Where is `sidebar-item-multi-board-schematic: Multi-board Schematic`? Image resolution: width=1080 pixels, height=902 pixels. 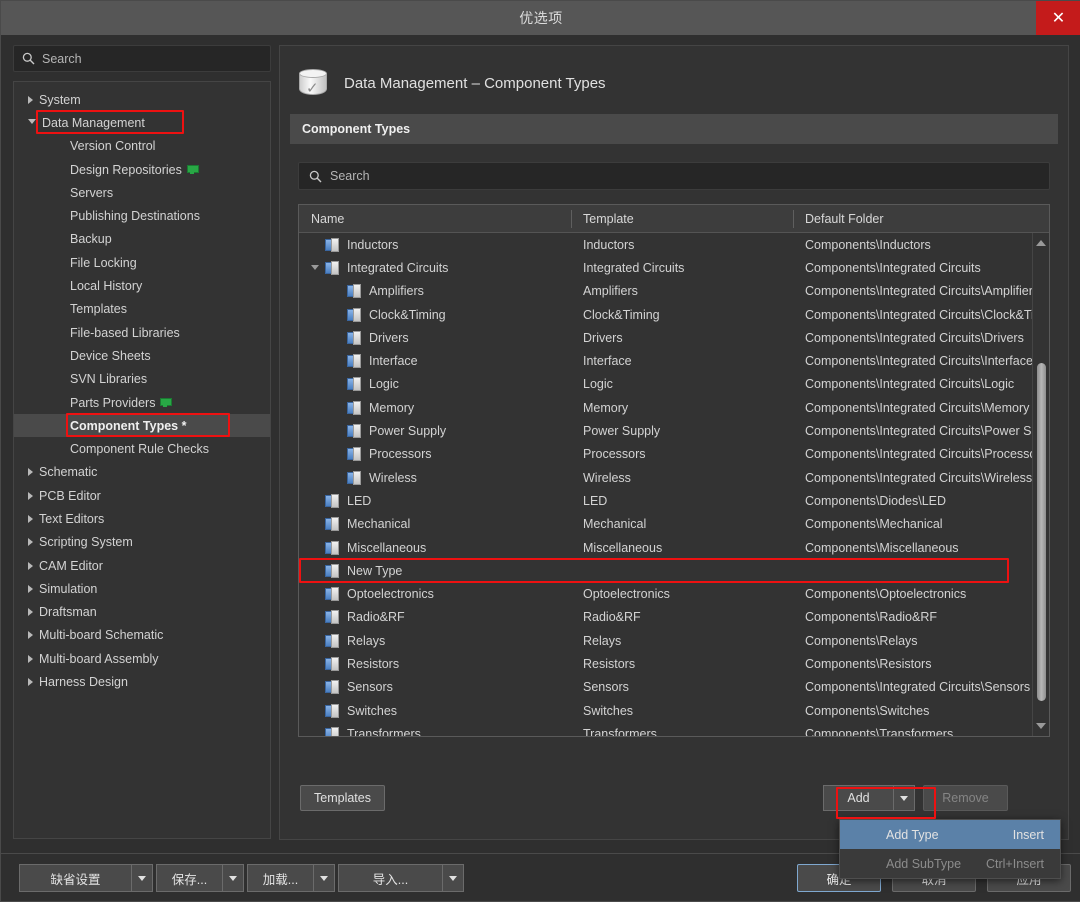
sidebar-item-multi-board-schematic: Multi-board Schematic is located at coordinates (142, 635).